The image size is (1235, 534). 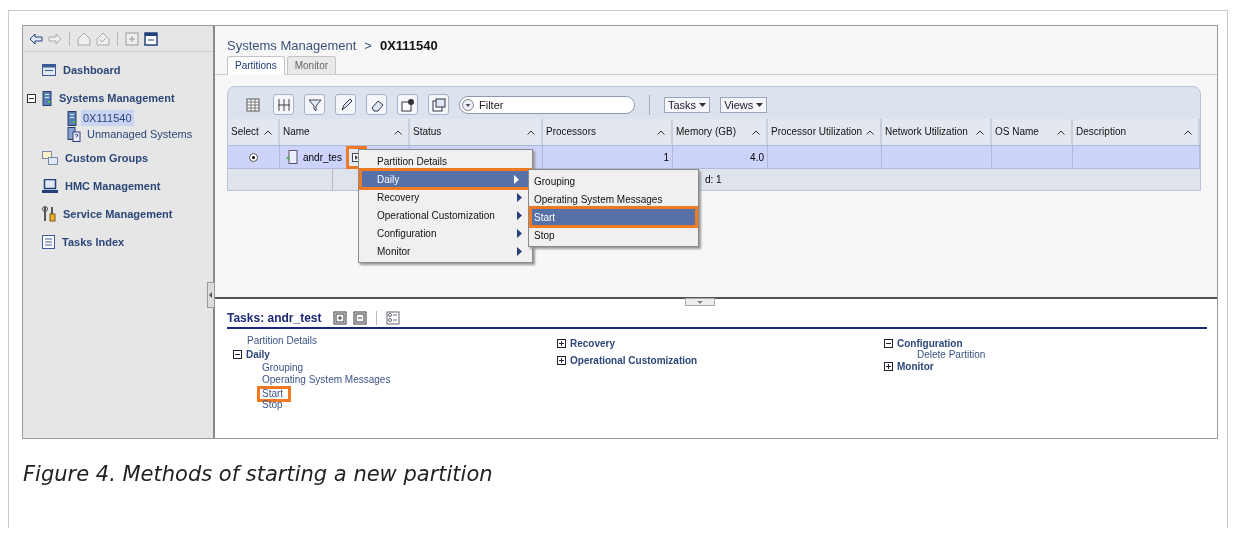 I want to click on collapse-all-icon, so click(x=360, y=318).